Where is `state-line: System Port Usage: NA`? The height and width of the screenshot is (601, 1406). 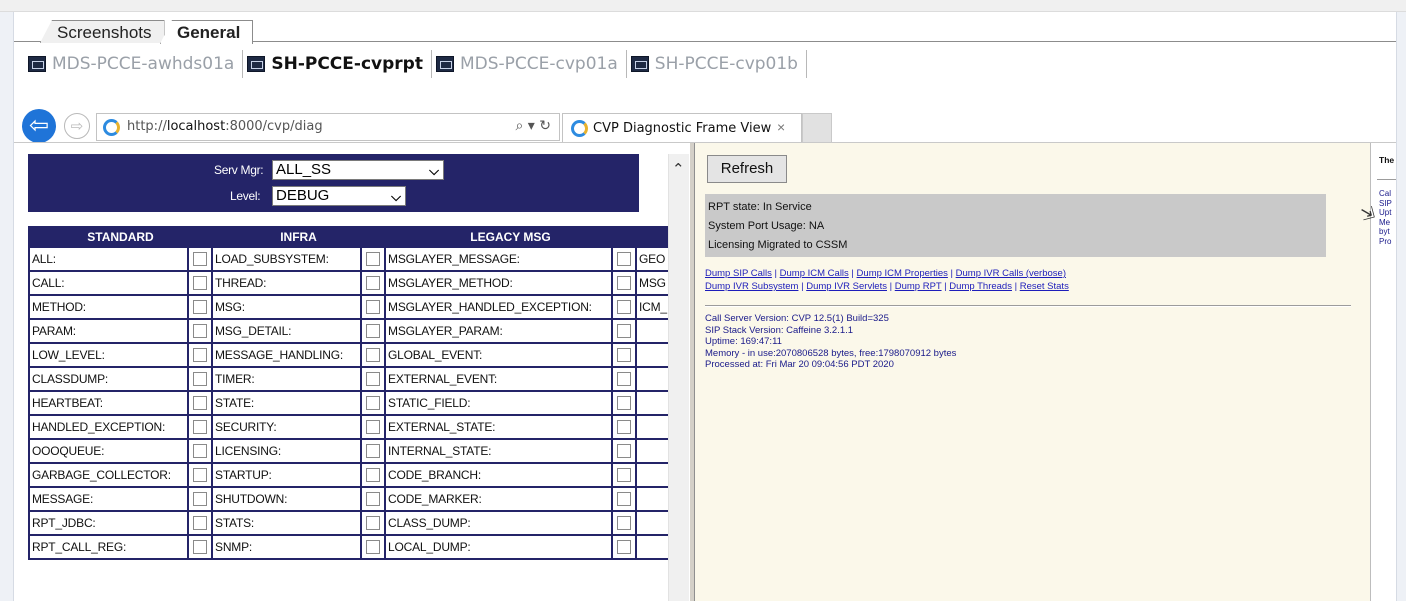 state-line: System Port Usage: NA is located at coordinates (766, 226).